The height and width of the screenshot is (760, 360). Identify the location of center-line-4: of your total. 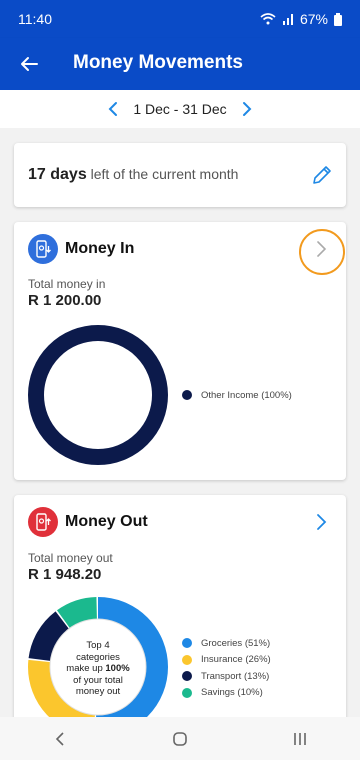
(98, 680).